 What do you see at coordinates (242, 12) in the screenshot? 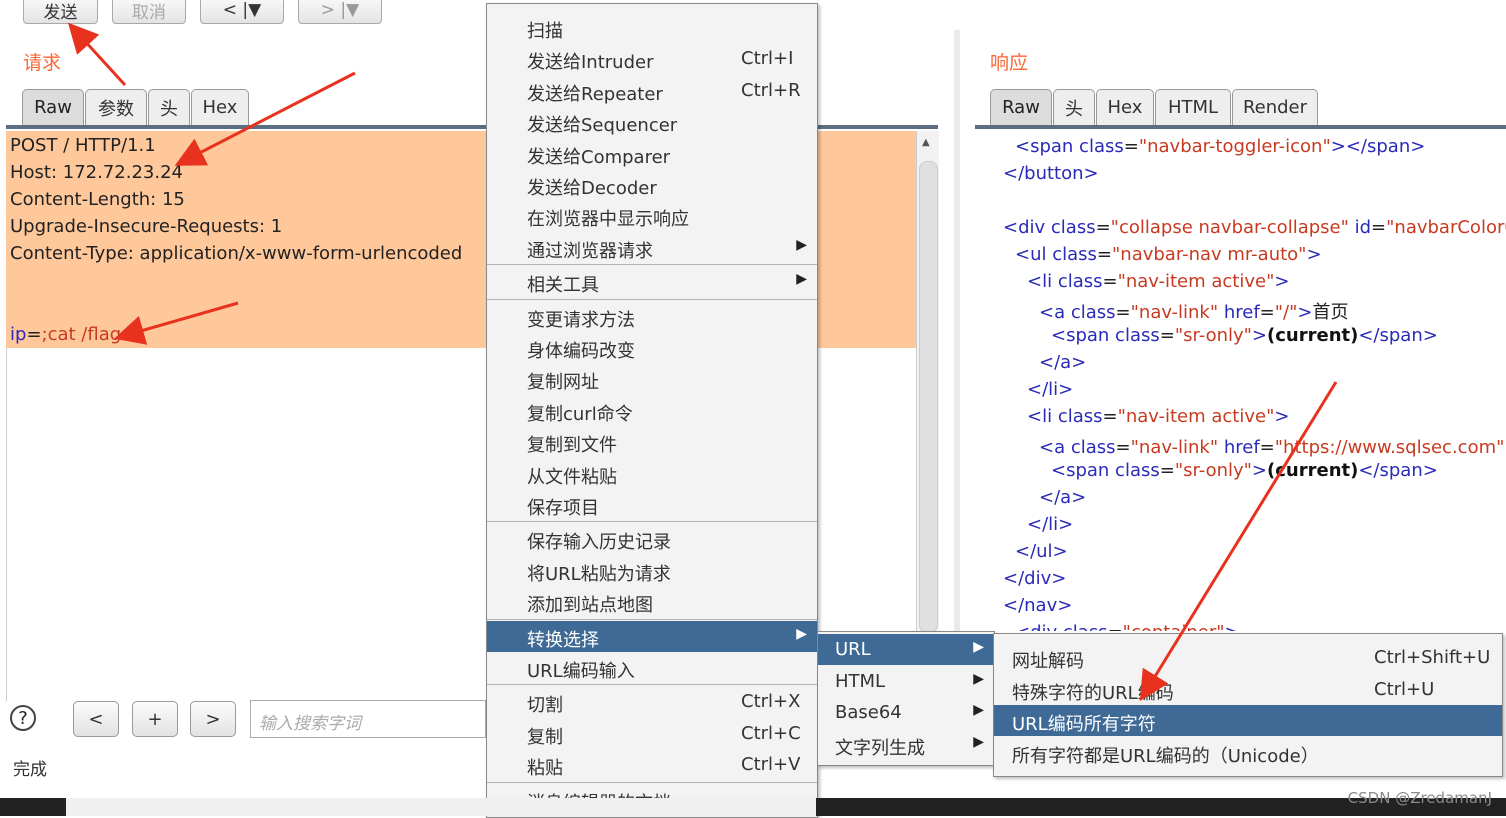
I see `back-button: < |▼` at bounding box center [242, 12].